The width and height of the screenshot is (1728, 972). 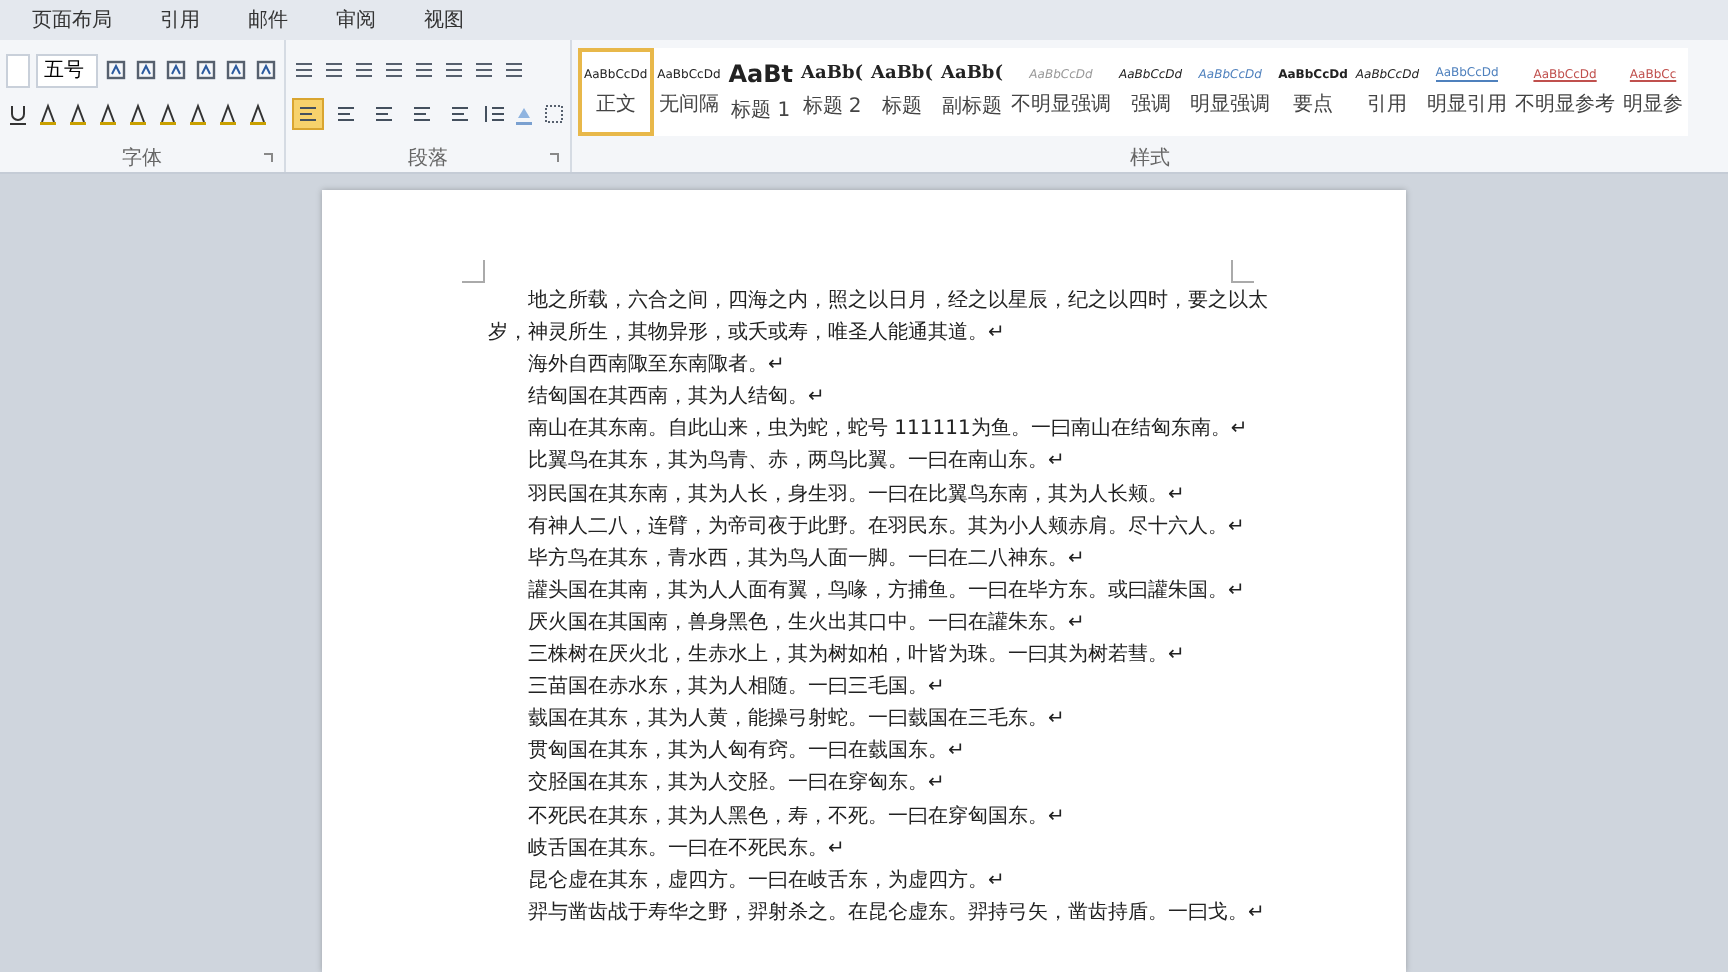 What do you see at coordinates (766, 881) in the screenshot?
I see `document-paragraph: 昆仑虚在其东，虚四方。一曰在岐舌东，为虚四方。↵` at bounding box center [766, 881].